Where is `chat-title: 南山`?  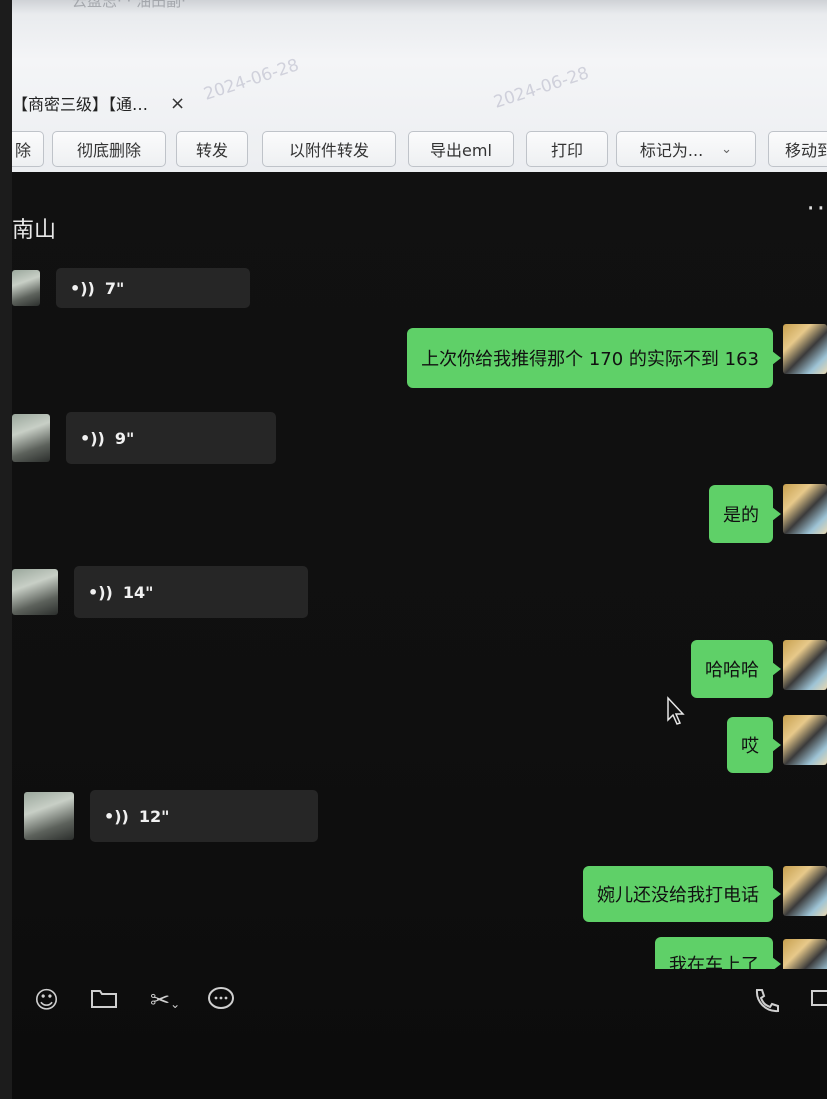
chat-title: 南山 is located at coordinates (34, 230).